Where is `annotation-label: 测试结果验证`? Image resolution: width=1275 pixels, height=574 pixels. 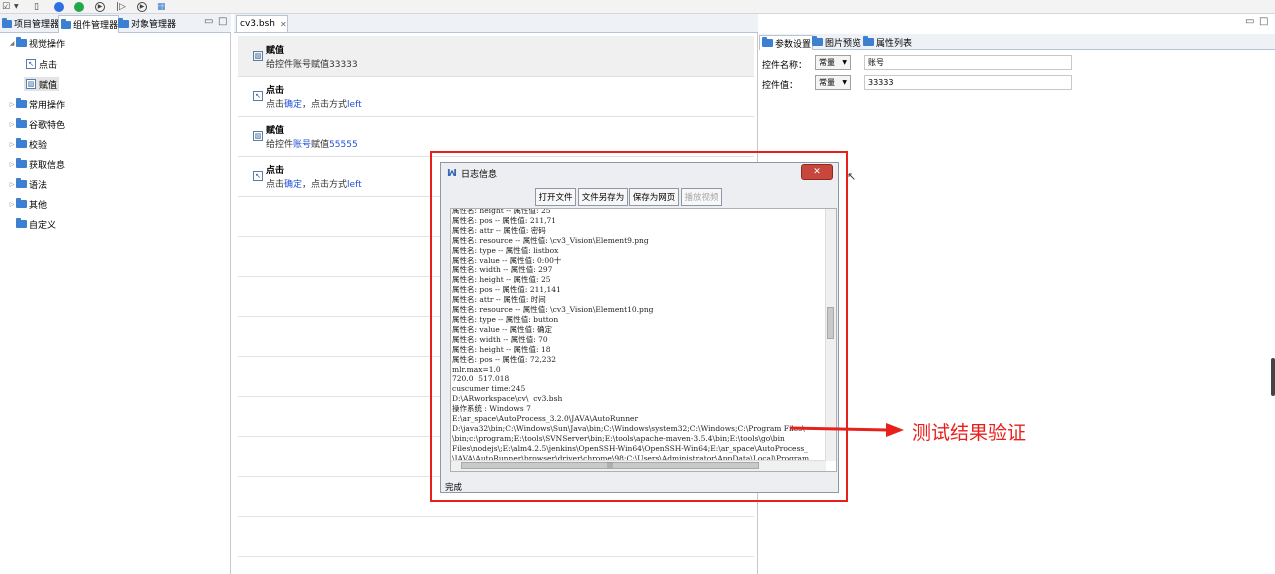 annotation-label: 测试结果验证 is located at coordinates (969, 433).